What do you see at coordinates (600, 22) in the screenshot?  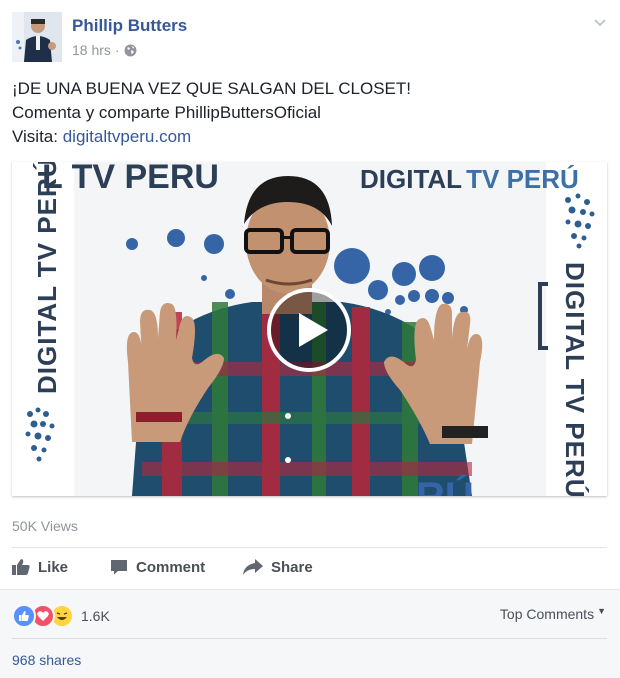 I see `chevron-down-icon` at bounding box center [600, 22].